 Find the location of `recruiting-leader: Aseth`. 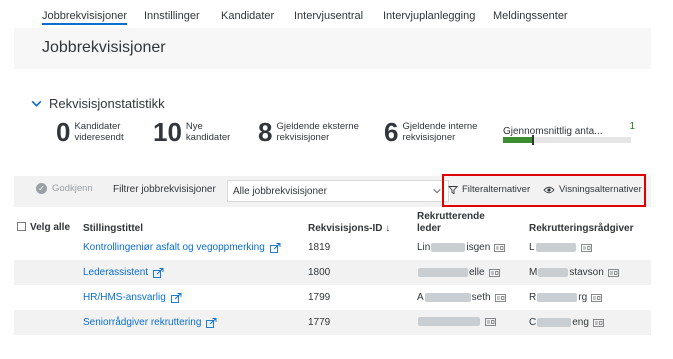

recruiting-leader: Aseth is located at coordinates (461, 297).